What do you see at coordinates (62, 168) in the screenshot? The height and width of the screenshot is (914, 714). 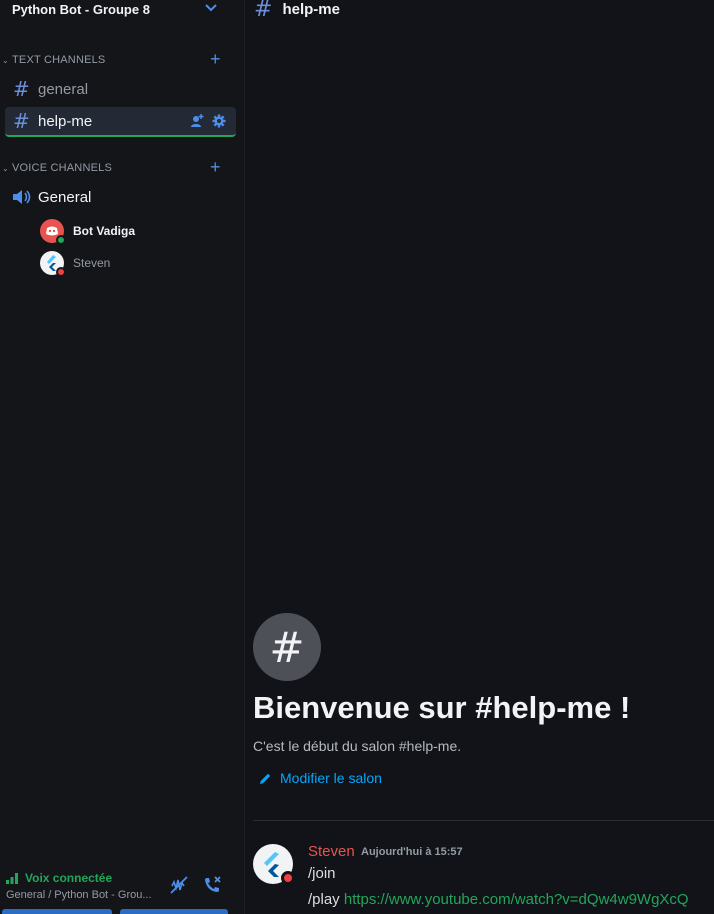 I see `category-label: VOICE CHANNELS` at bounding box center [62, 168].